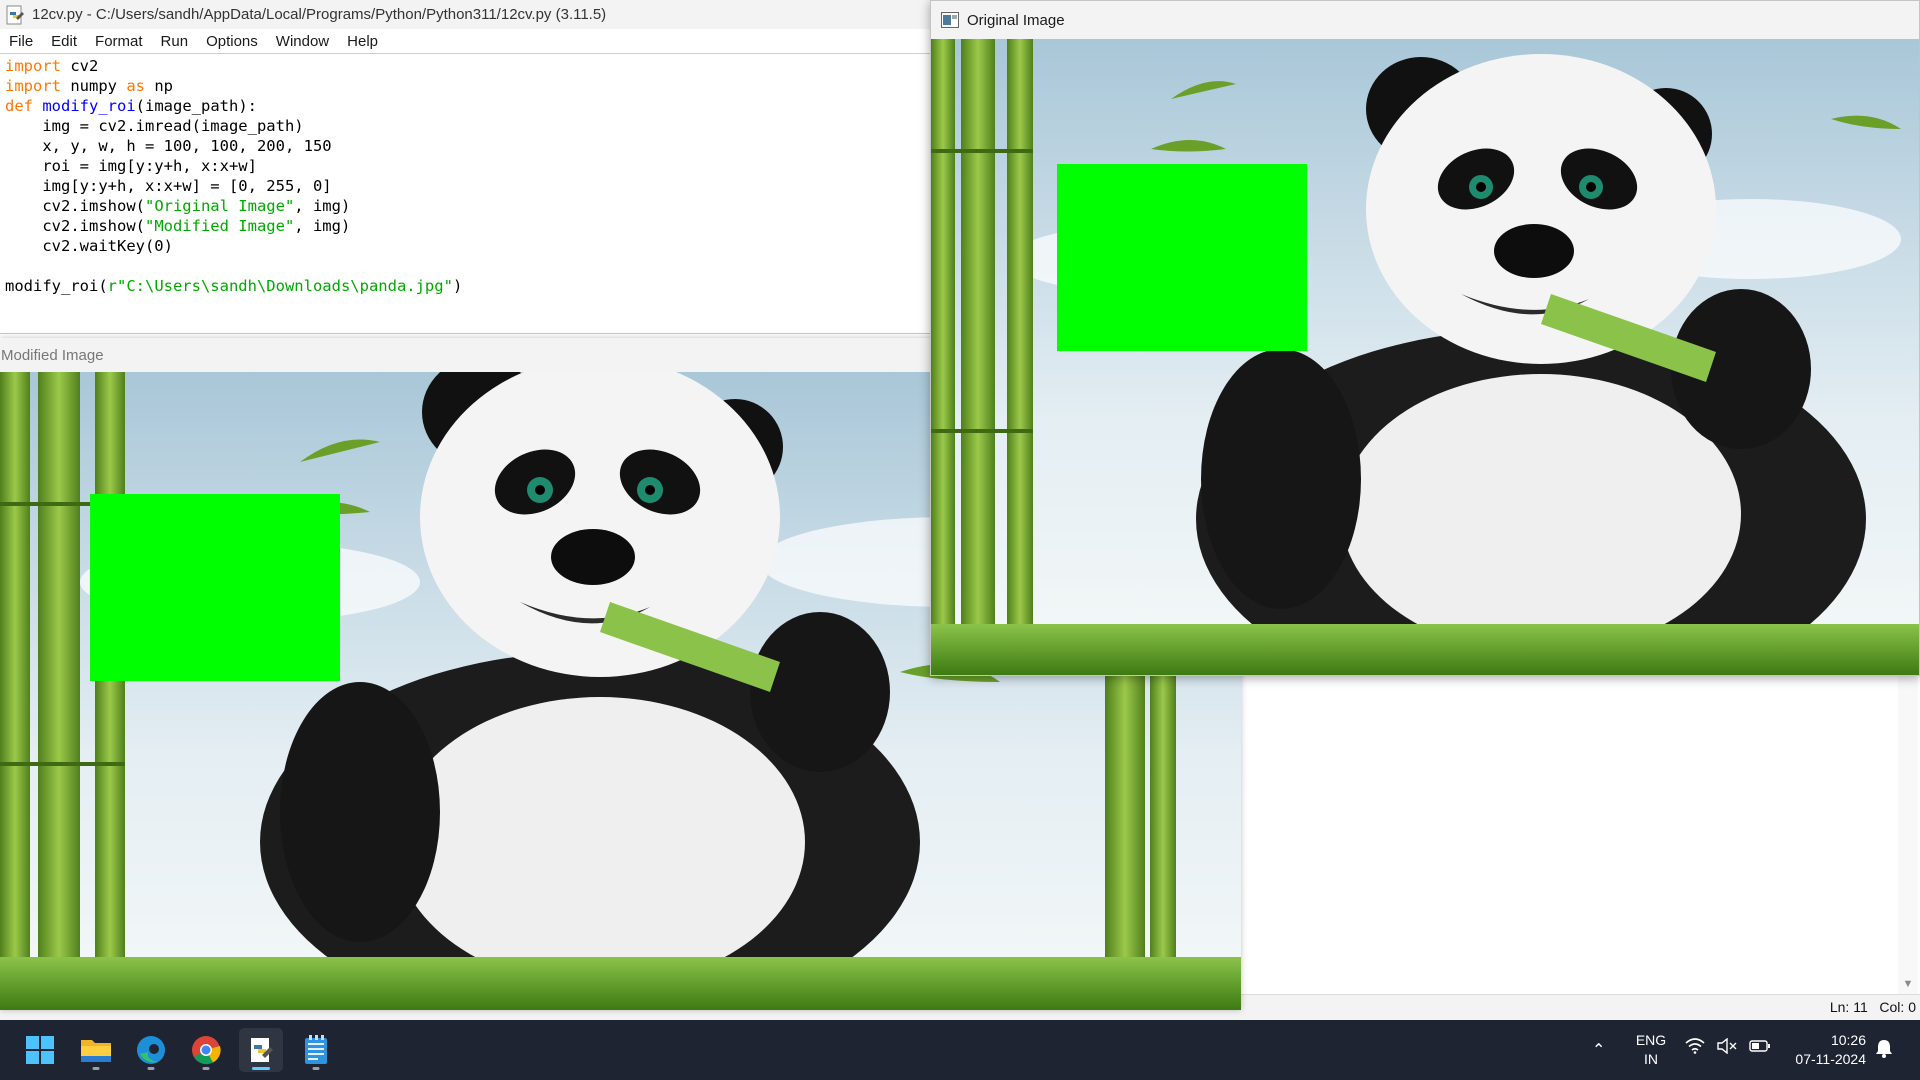 This screenshot has width=1920, height=1080. What do you see at coordinates (960, 1050) in the screenshot?
I see `taskbar` at bounding box center [960, 1050].